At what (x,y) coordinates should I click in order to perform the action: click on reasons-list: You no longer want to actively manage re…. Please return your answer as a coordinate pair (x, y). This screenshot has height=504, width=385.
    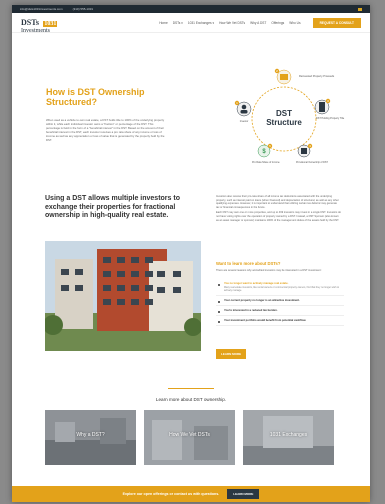
    Looking at the image, I should click on (280, 303).